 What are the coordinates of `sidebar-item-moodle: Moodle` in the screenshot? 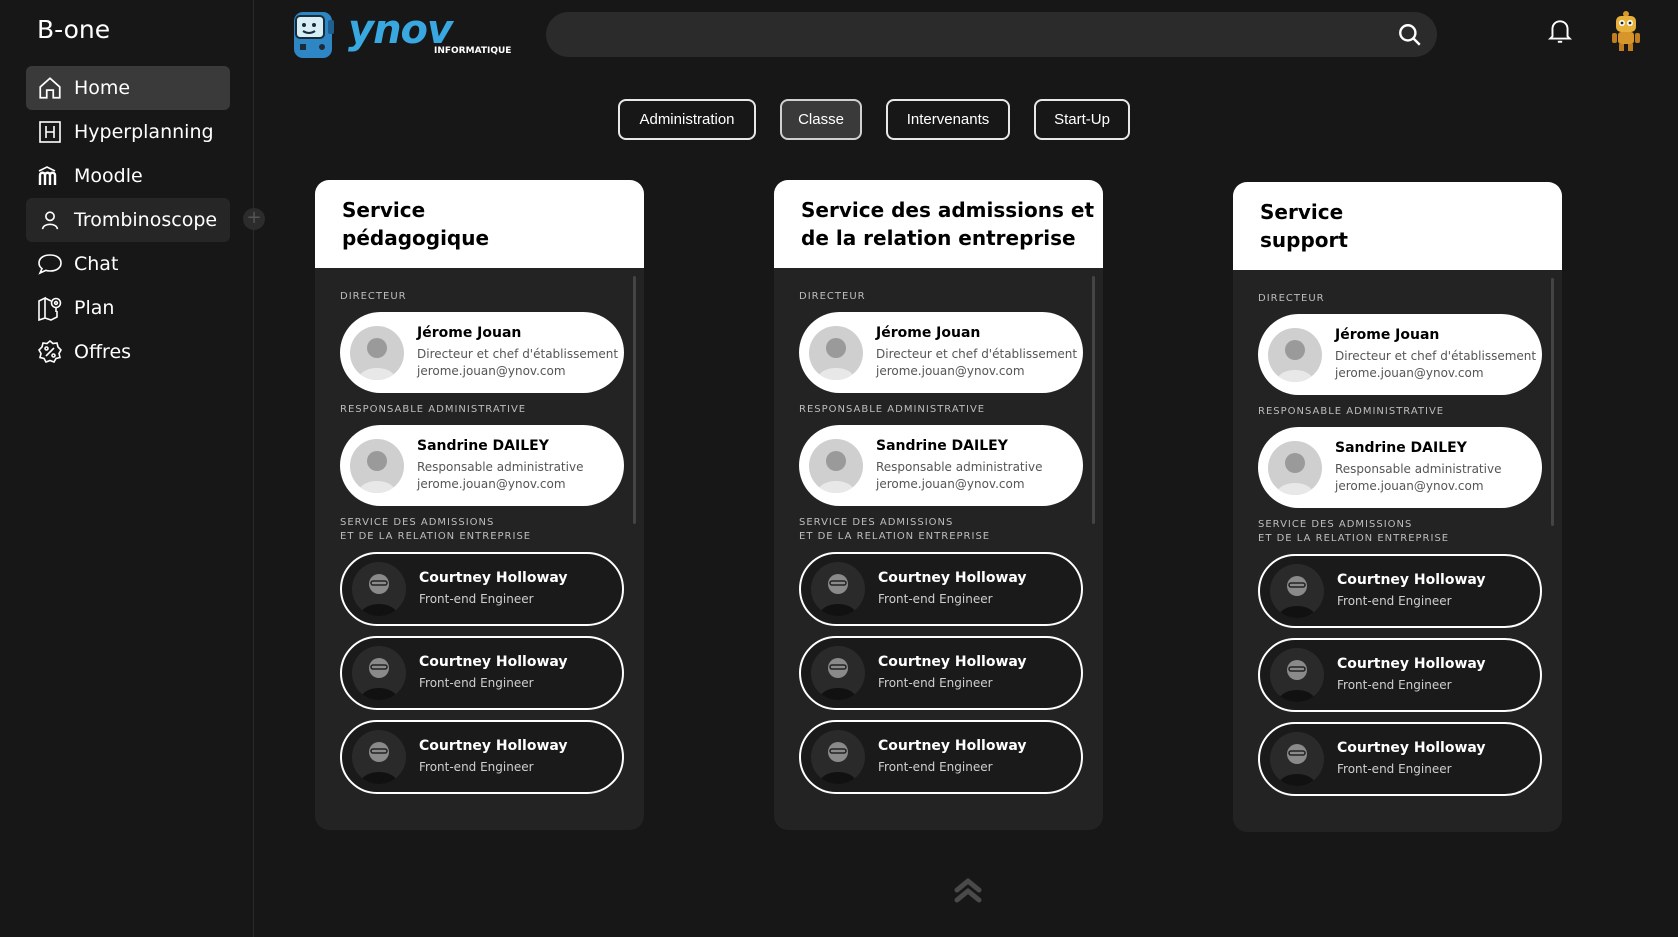 It's located at (128, 176).